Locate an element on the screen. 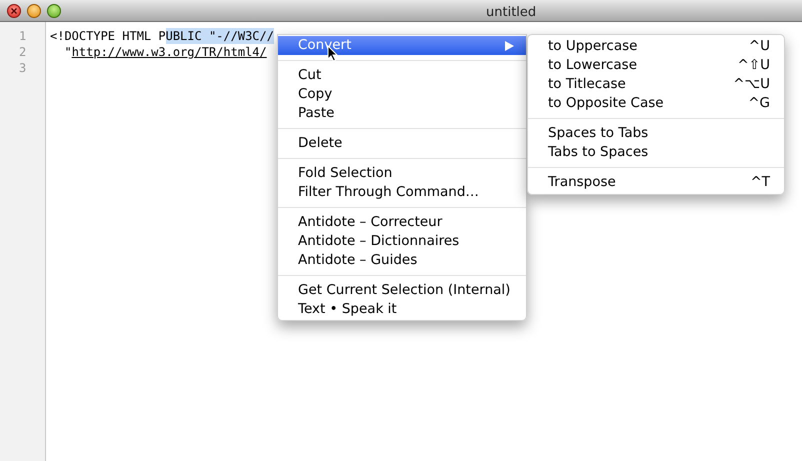  line-number: 3 is located at coordinates (22, 68).